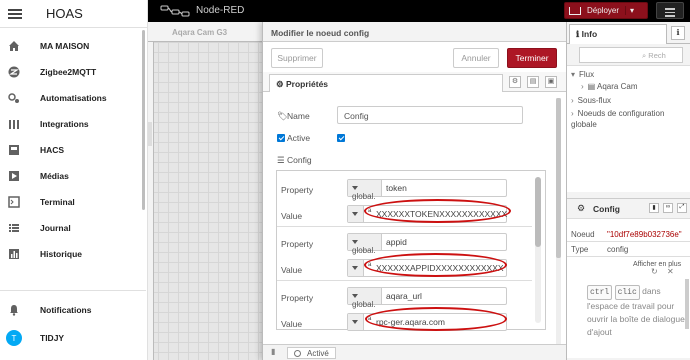  What do you see at coordinates (297, 353) in the screenshot?
I see `circle-icon` at bounding box center [297, 353].